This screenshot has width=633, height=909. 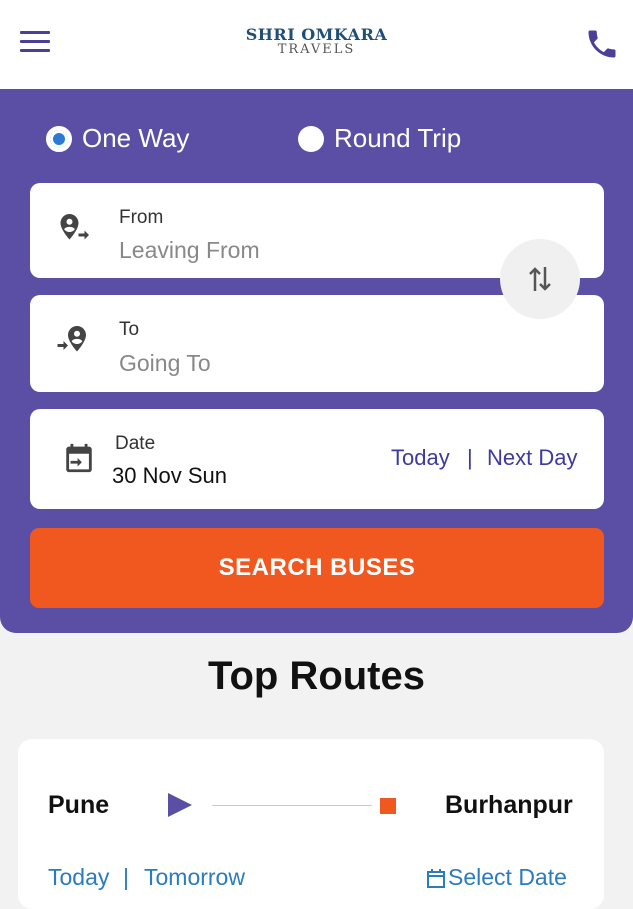 I want to click on to-label: To, so click(x=129, y=329).